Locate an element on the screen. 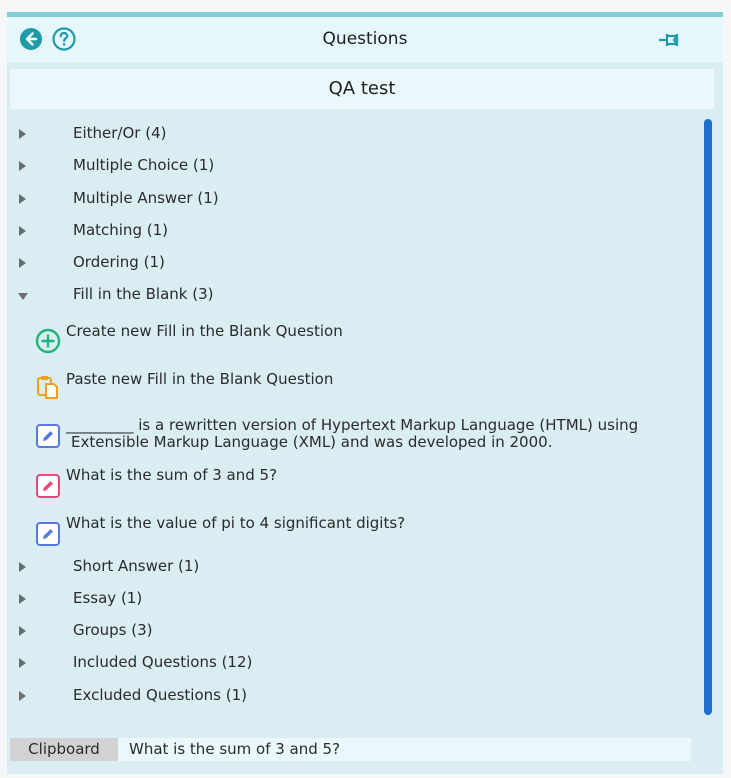 The height and width of the screenshot is (778, 731). clipboard-value: What is the sum of 3 and 5? is located at coordinates (404, 749).